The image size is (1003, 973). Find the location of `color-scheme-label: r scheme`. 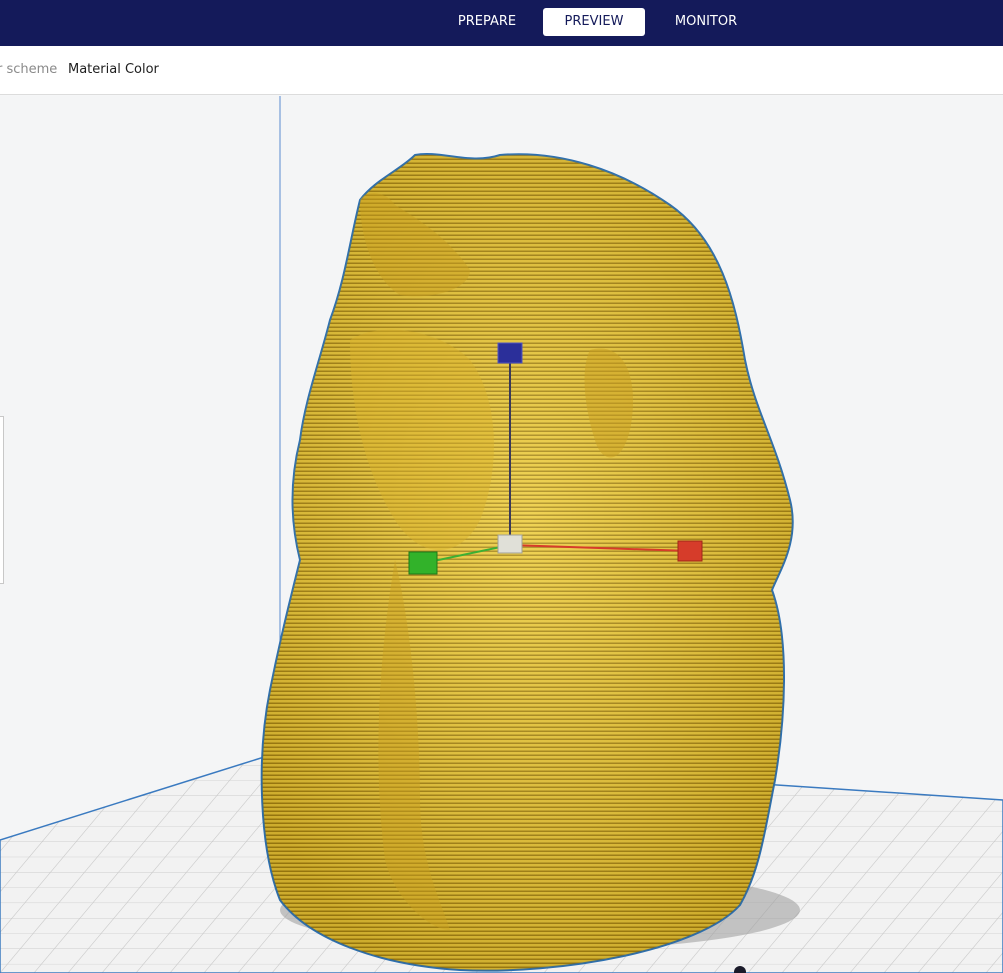

color-scheme-label: r scheme is located at coordinates (29, 69).